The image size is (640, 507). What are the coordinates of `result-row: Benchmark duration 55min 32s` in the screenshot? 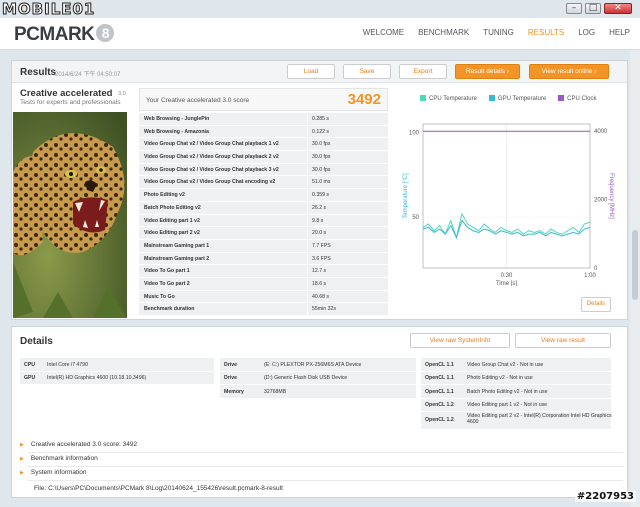 It's located at (263, 309).